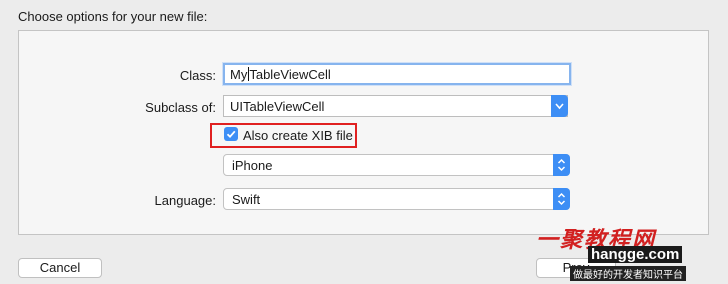 This screenshot has width=728, height=284. I want to click on class-value-suffix: TableViewCell, so click(290, 74).